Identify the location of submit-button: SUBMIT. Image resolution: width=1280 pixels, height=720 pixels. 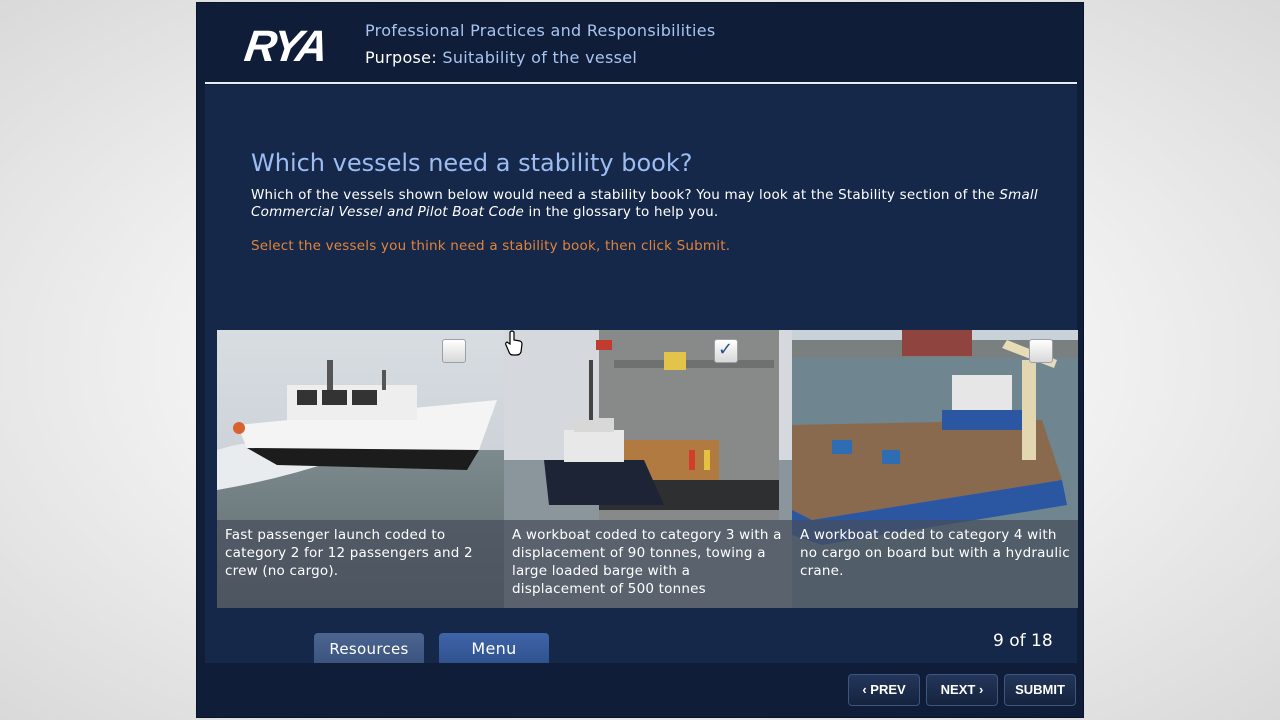
(1040, 690).